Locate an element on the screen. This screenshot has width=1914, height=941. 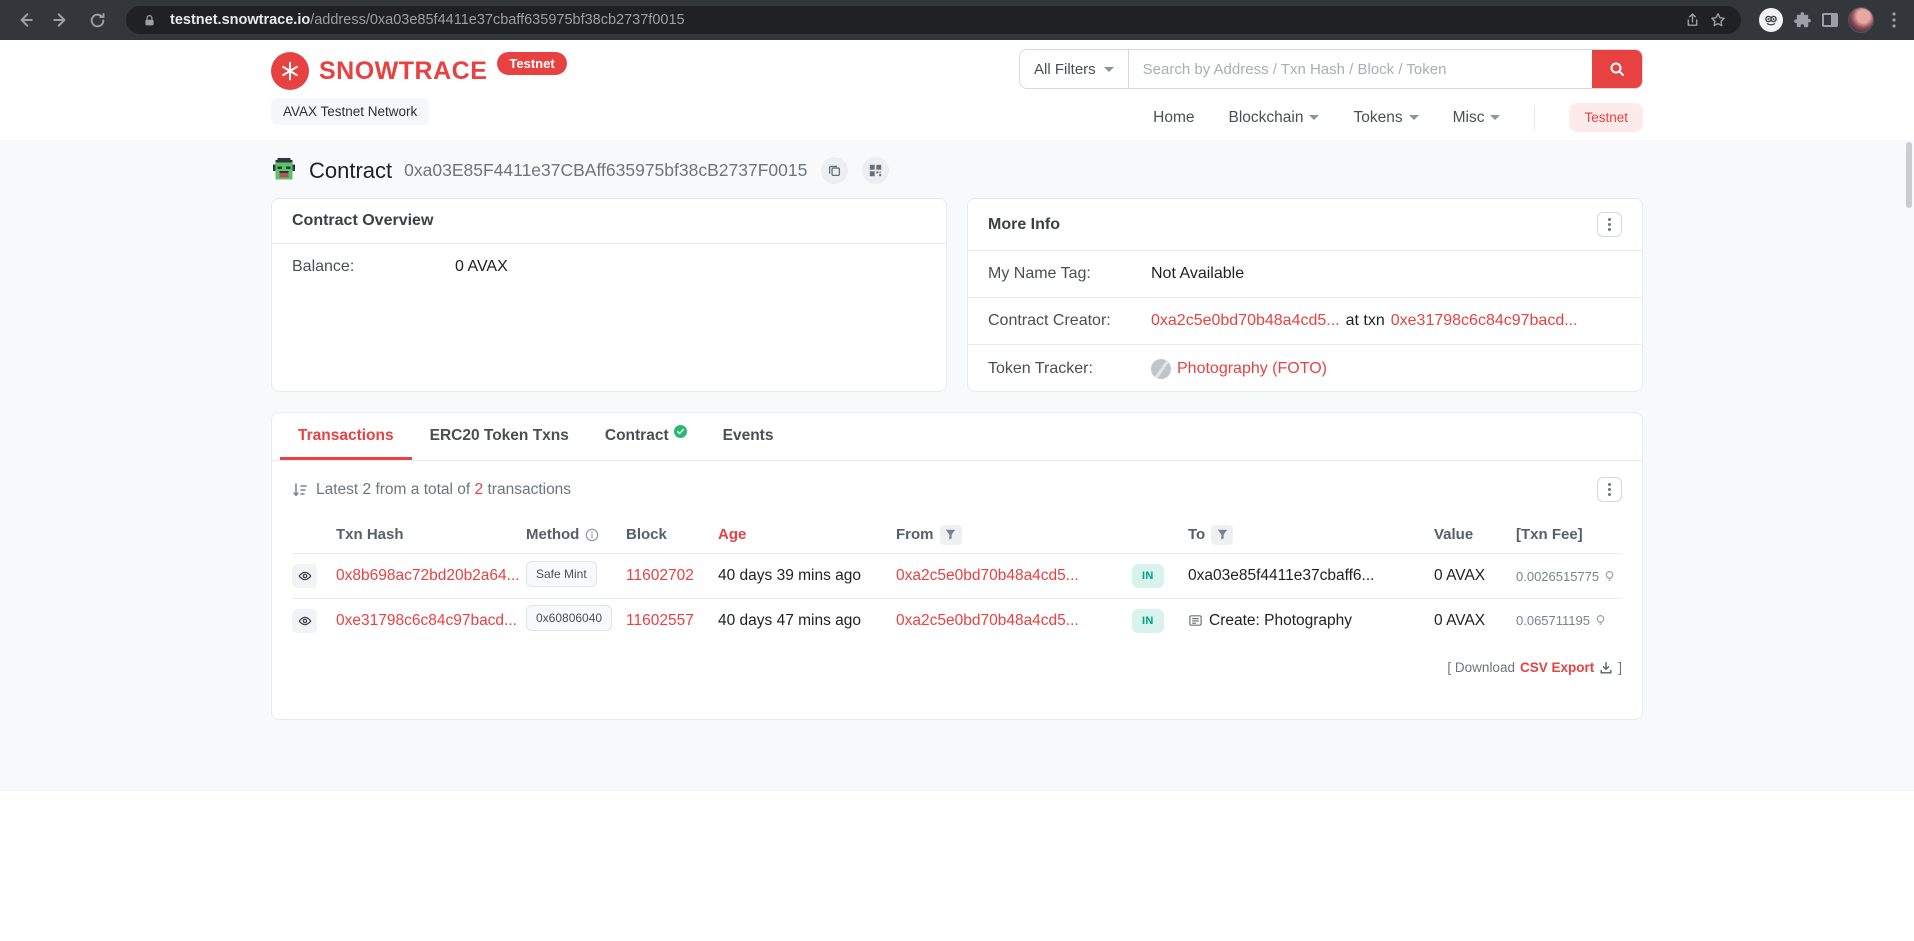
extensions-puzzle-icon is located at coordinates (1802, 20).